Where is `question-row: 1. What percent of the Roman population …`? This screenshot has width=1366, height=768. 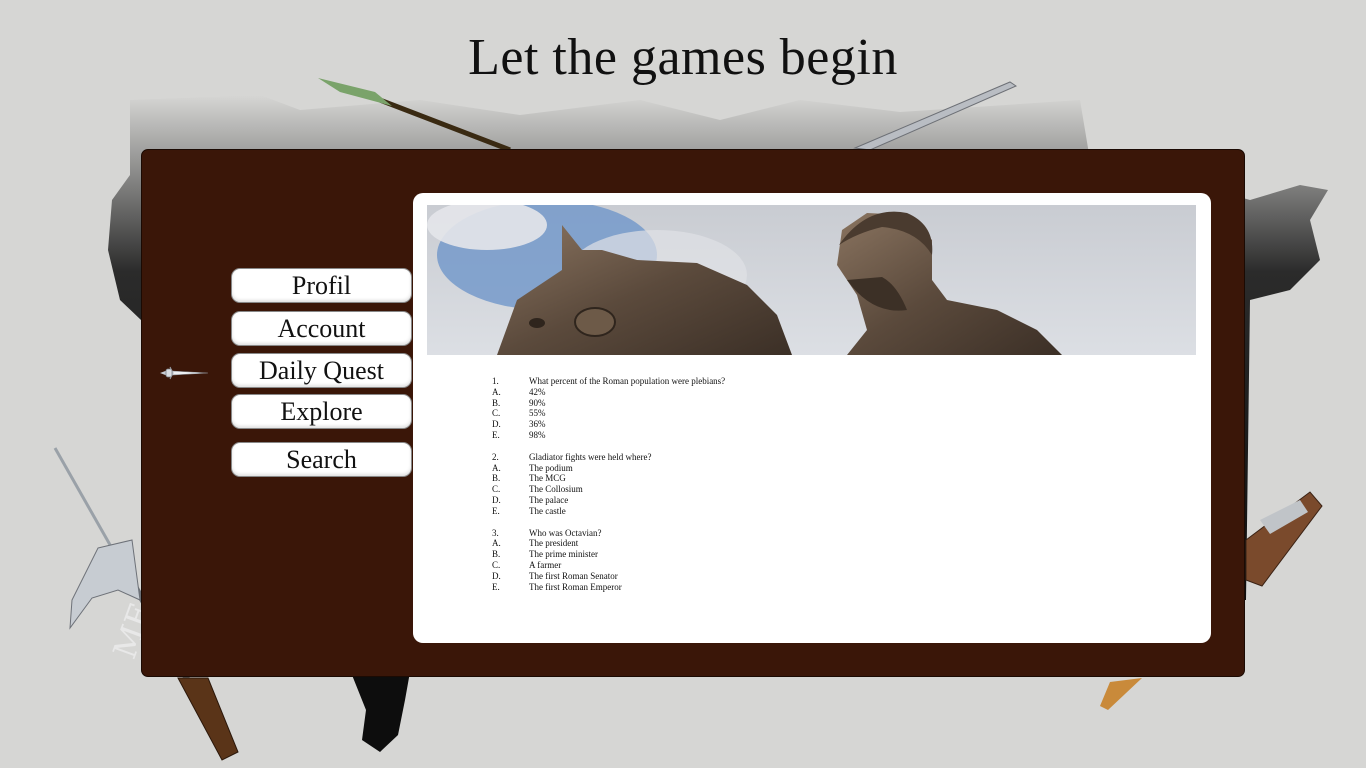 question-row: 1. What percent of the Roman population … is located at coordinates (608, 381).